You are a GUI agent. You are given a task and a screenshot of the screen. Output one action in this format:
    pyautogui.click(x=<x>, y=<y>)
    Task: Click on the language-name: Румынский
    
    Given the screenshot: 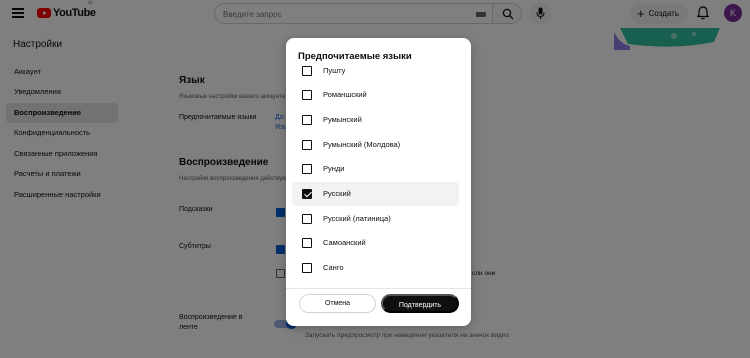 What is the action you would take?
    pyautogui.click(x=342, y=119)
    